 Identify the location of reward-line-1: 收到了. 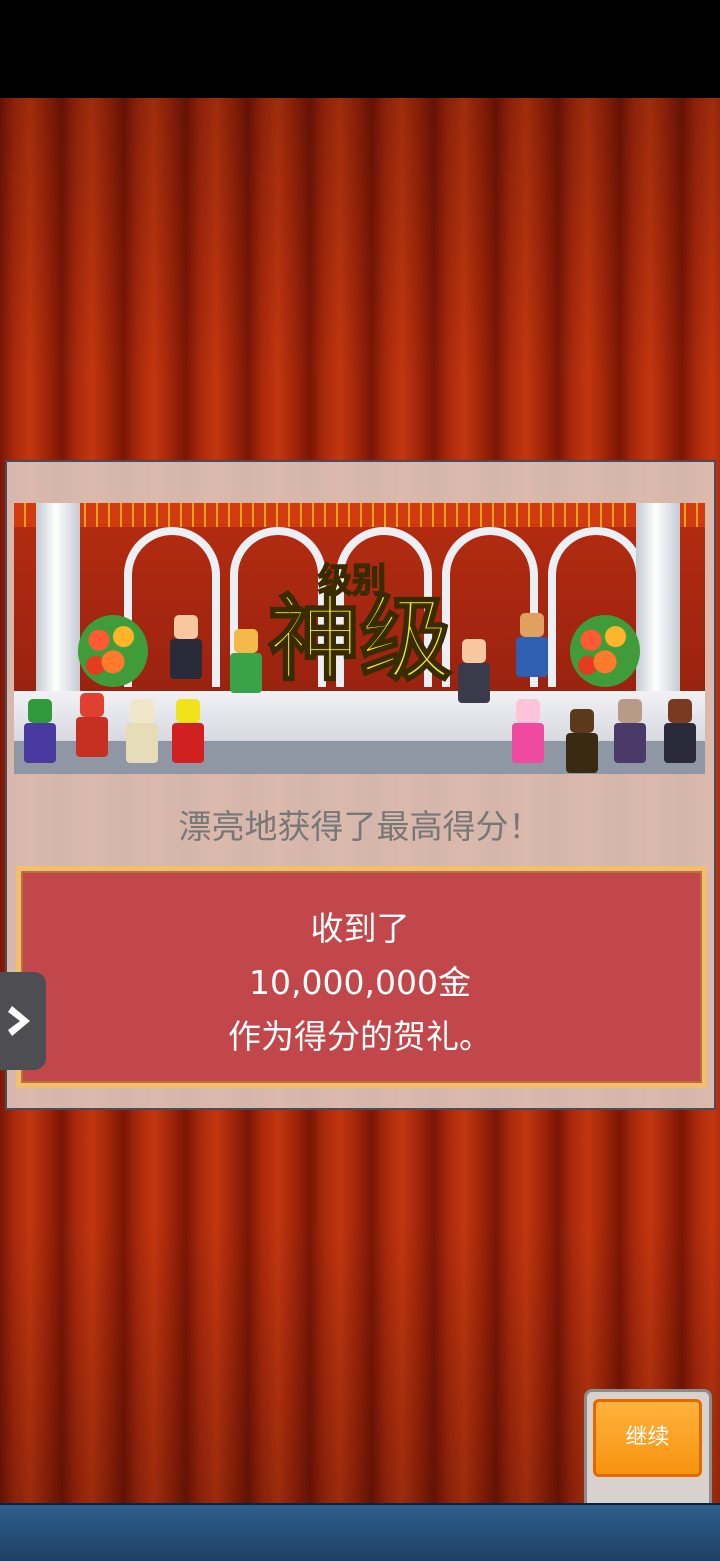
(360, 928).